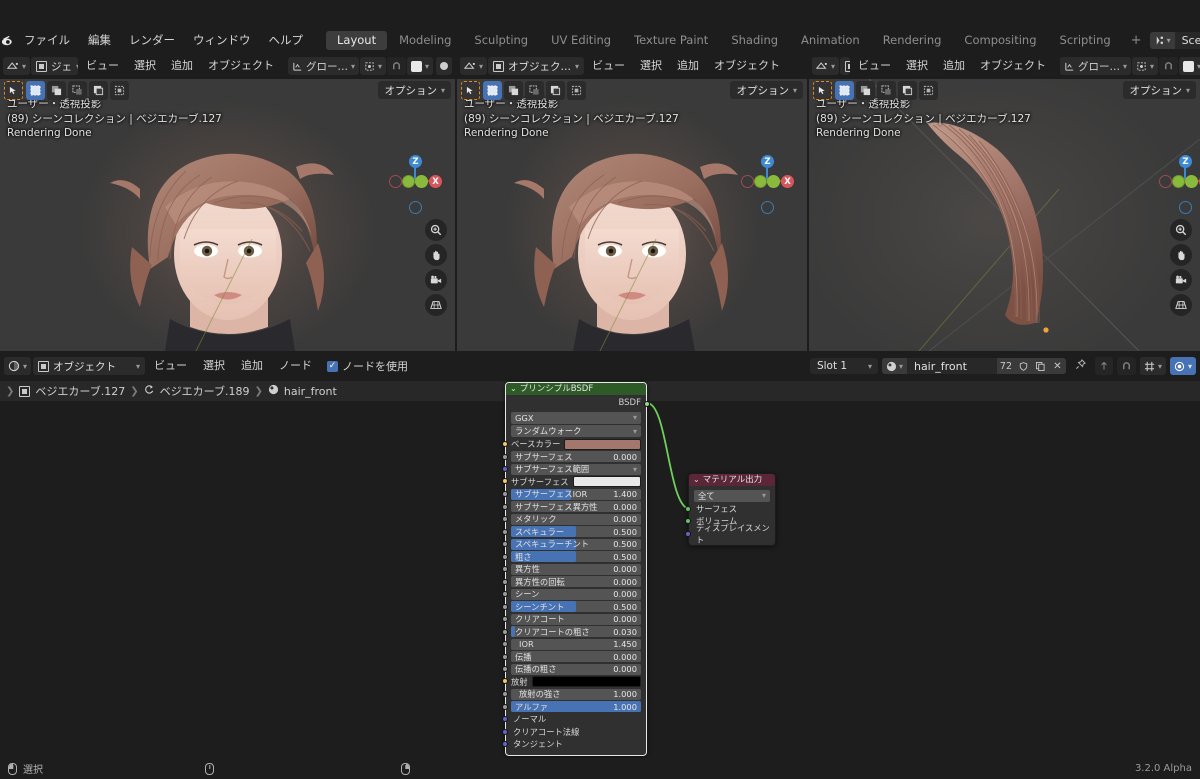 The width and height of the screenshot is (1200, 779). What do you see at coordinates (7, 40) in the screenshot?
I see `blender-logo-icon` at bounding box center [7, 40].